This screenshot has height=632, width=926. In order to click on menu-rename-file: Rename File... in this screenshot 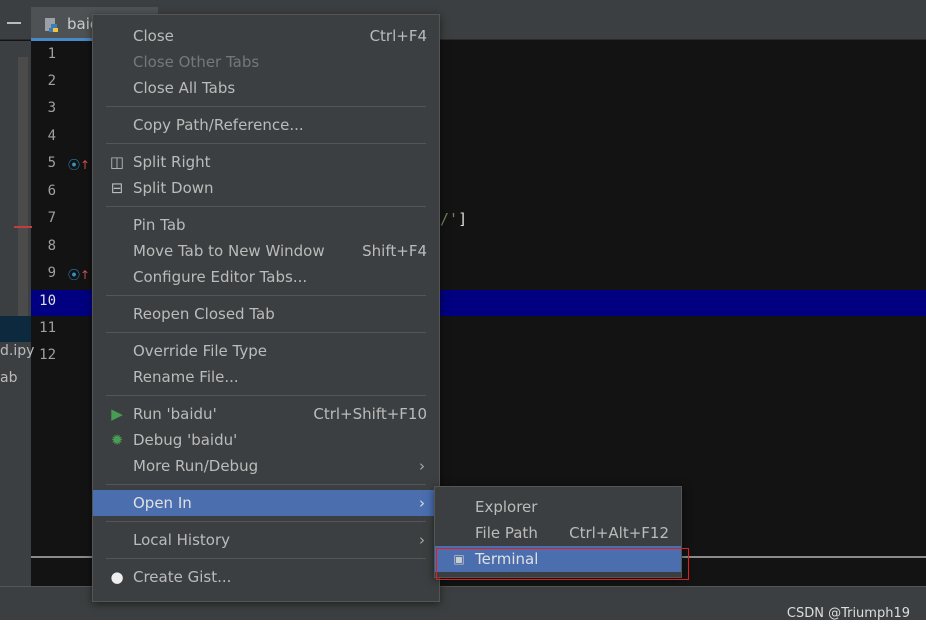, I will do `click(266, 377)`.